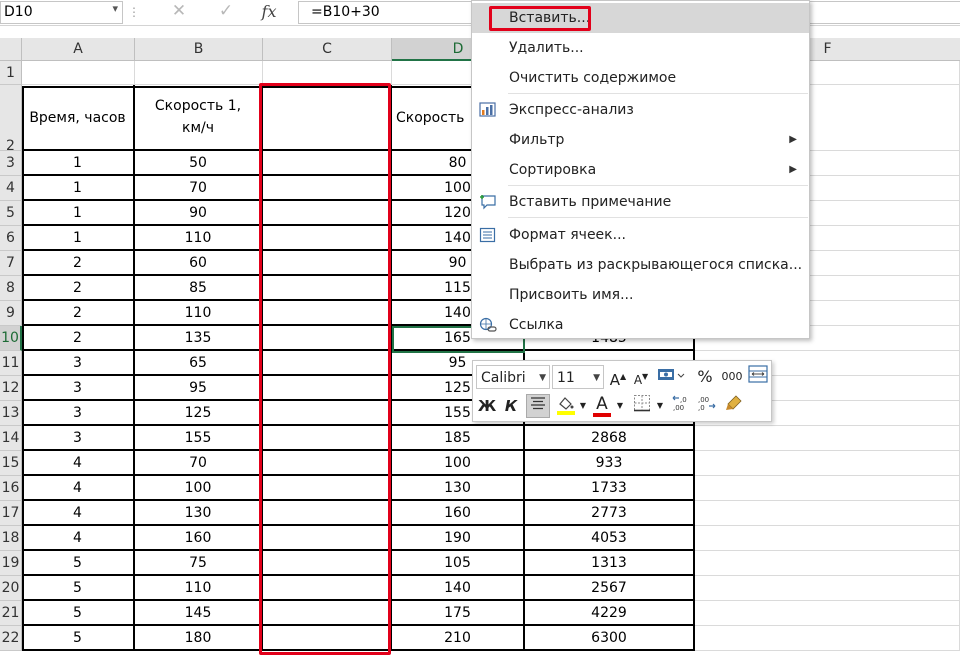  What do you see at coordinates (199, 463) in the screenshot?
I see `cell-b15: 70` at bounding box center [199, 463].